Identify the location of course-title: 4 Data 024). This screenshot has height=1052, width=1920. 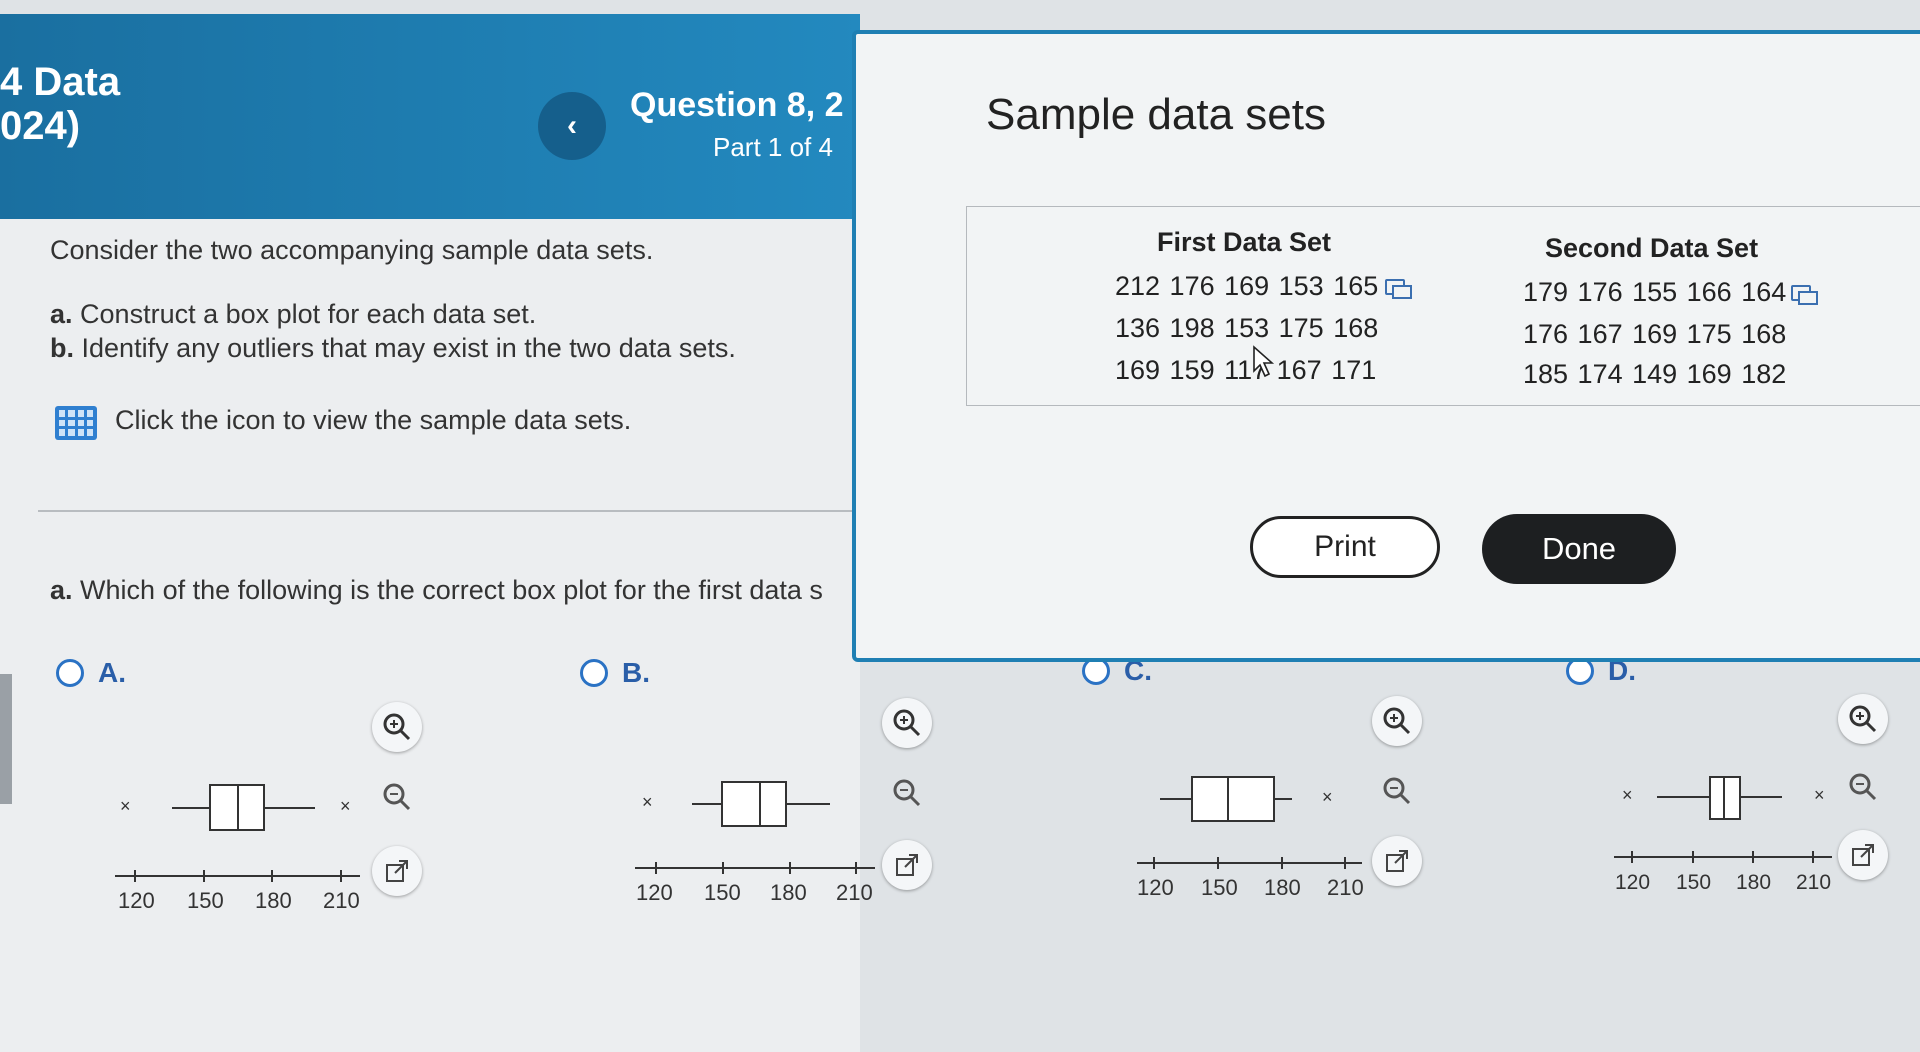
(60, 104).